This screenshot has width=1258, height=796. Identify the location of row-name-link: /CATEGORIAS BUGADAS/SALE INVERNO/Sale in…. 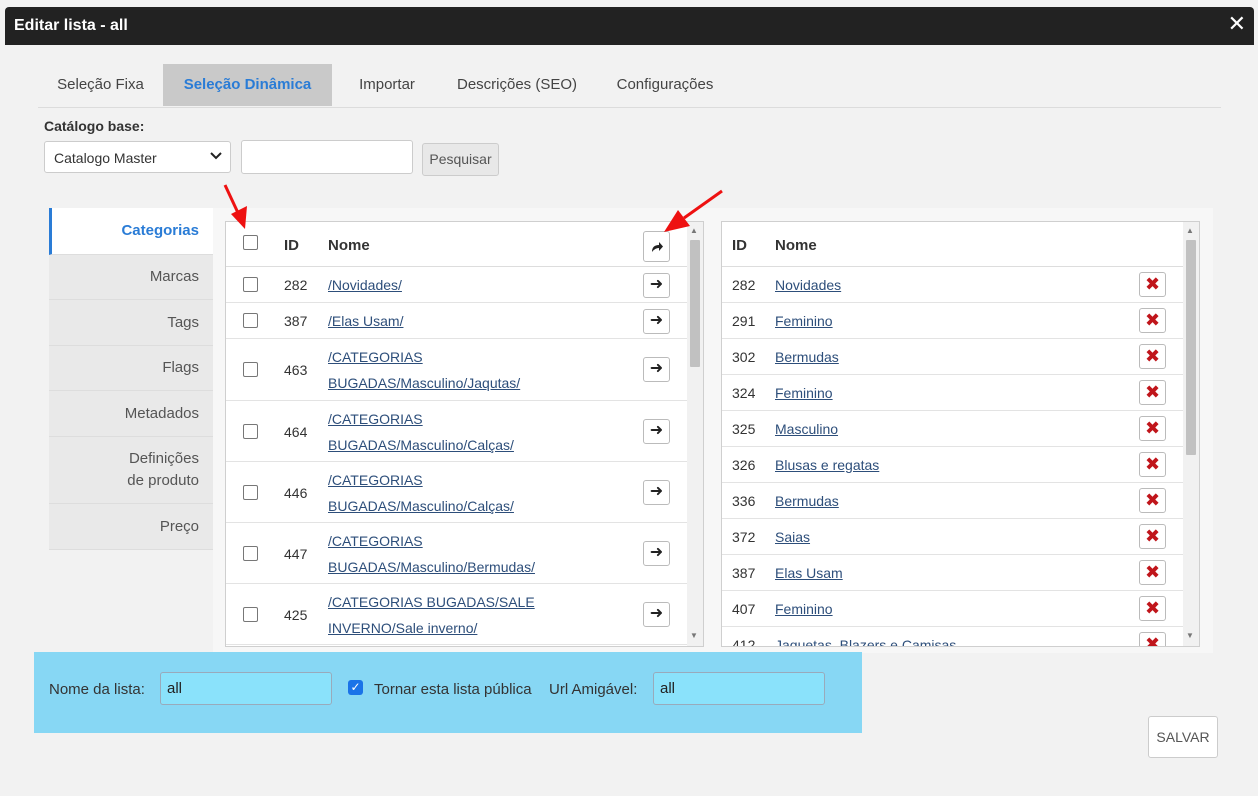
(438, 615).